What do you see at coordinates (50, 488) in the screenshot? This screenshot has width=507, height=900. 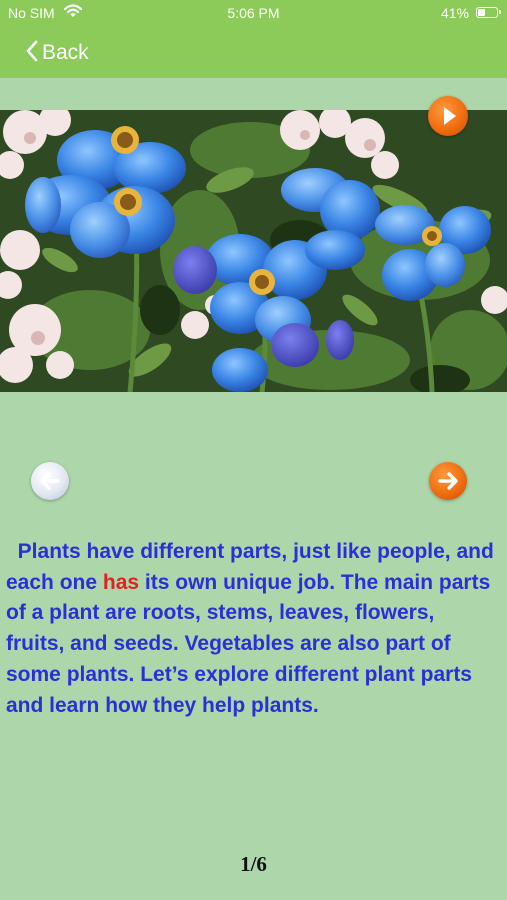 I see `arrow-left-icon` at bounding box center [50, 488].